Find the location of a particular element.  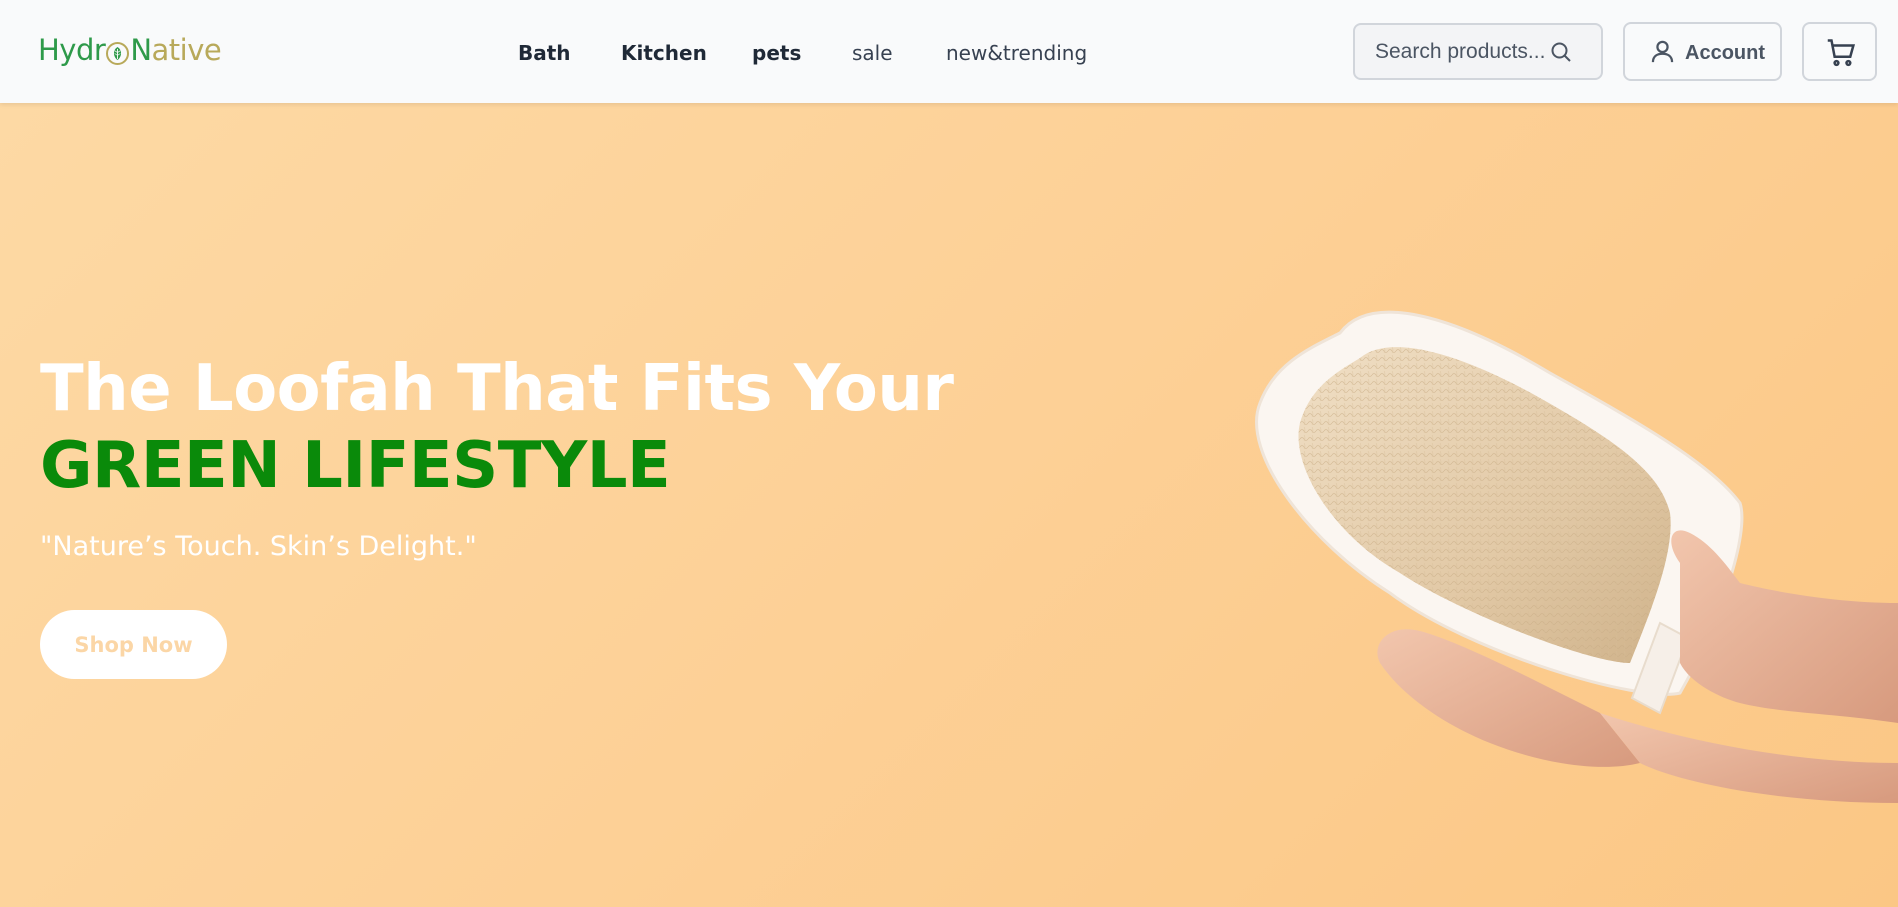

nav-item-bath: Bath is located at coordinates (544, 53).